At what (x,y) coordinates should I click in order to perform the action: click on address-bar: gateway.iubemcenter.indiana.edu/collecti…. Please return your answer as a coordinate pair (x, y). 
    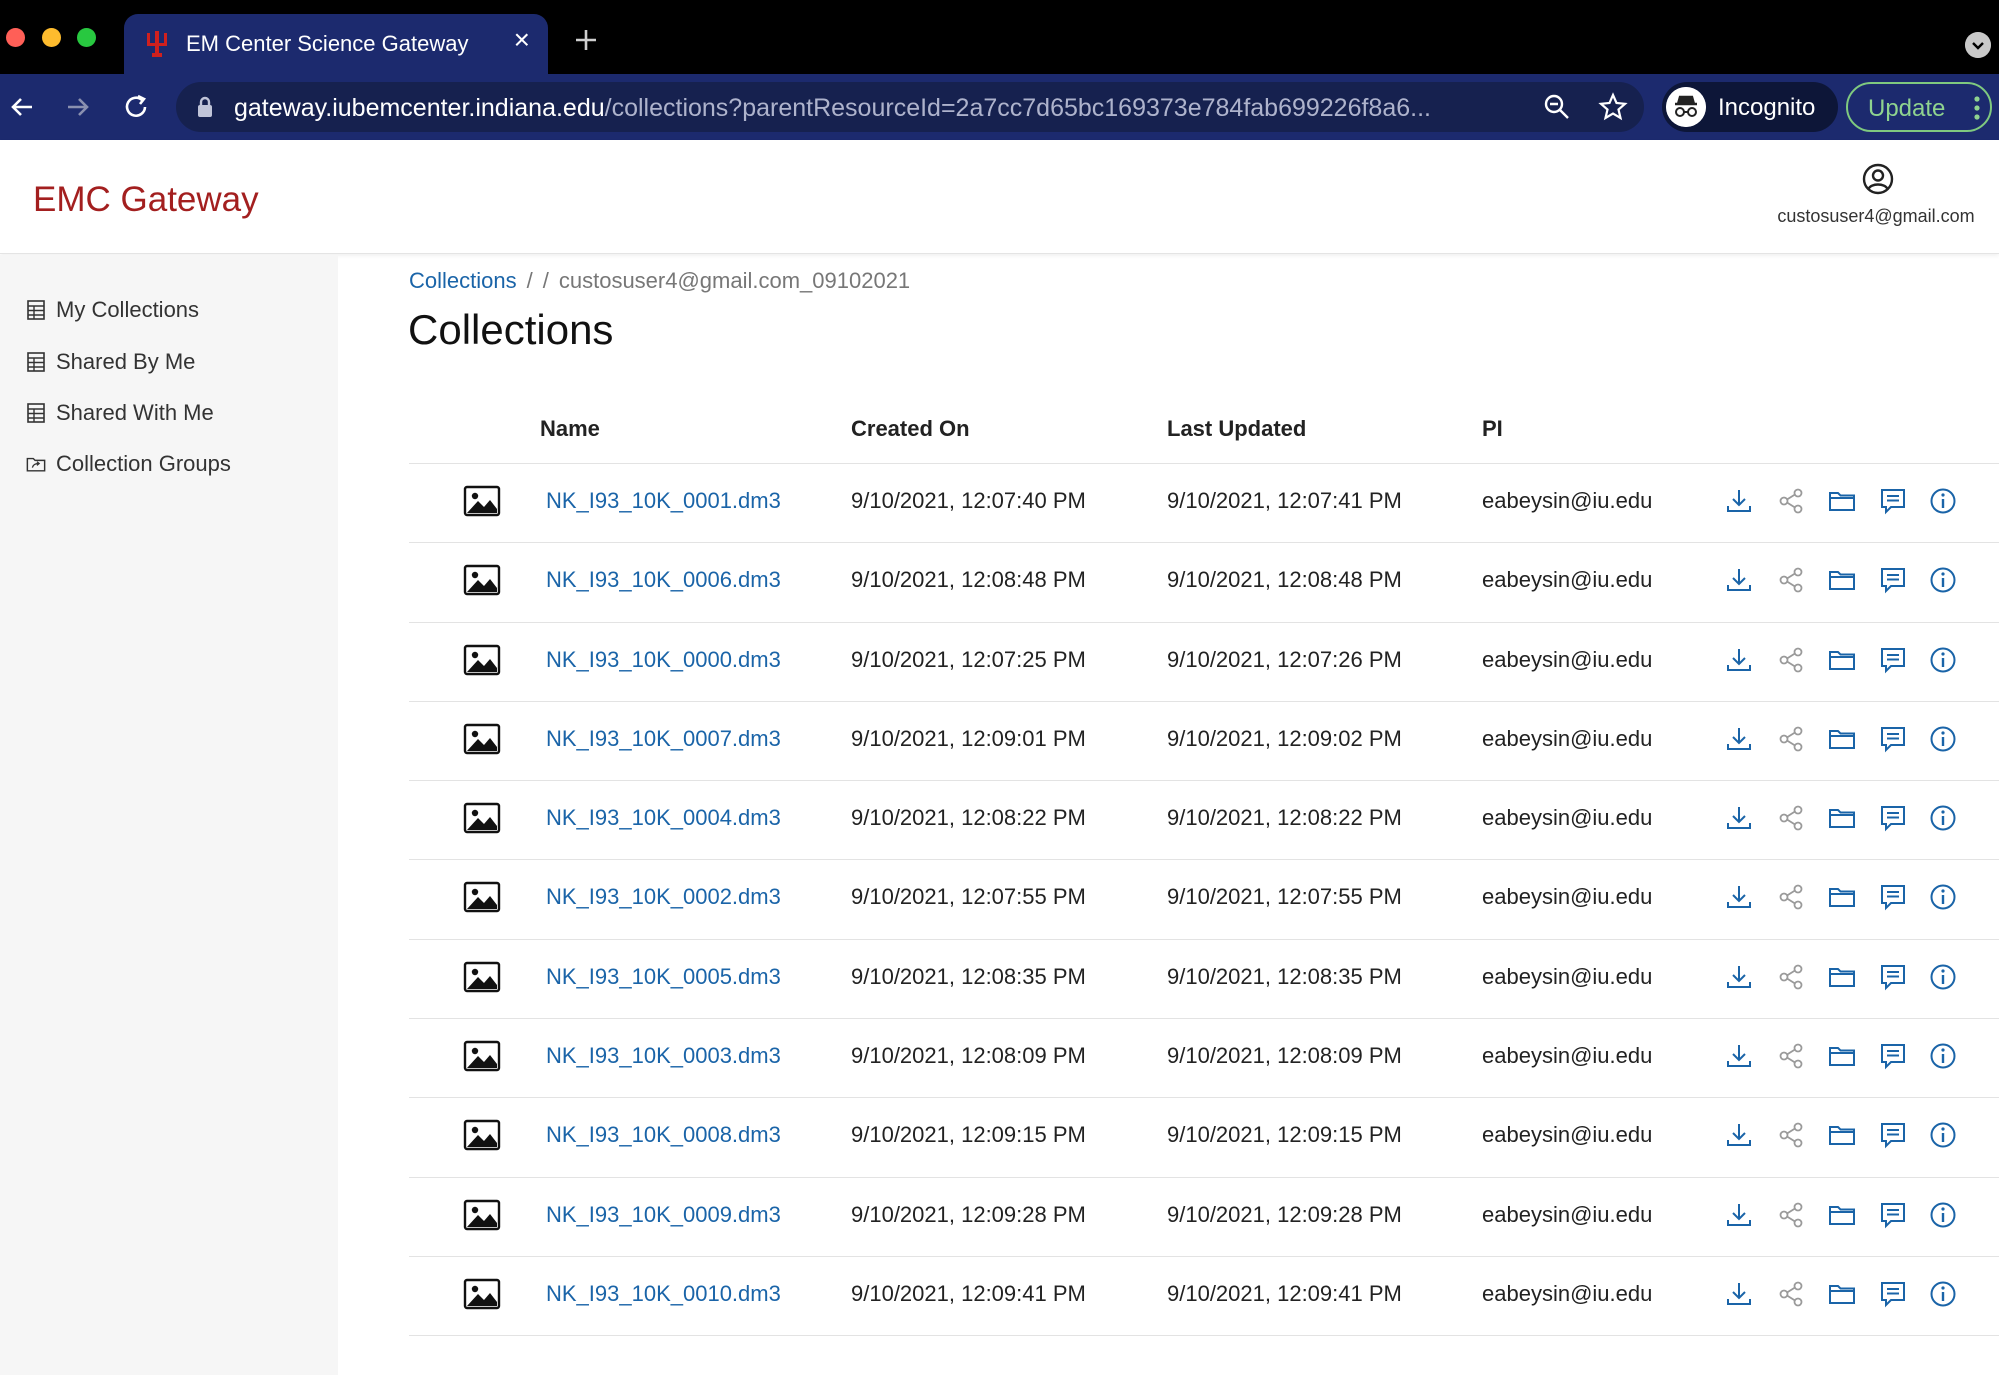
    Looking at the image, I should click on (910, 107).